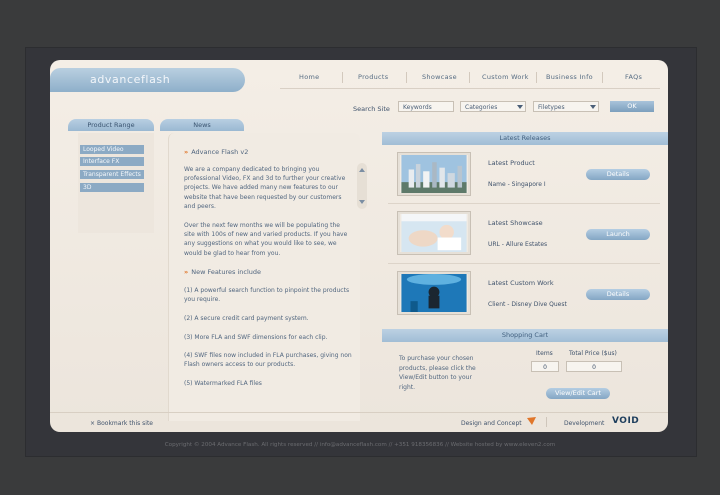  Describe the element at coordinates (525, 335) in the screenshot. I see `shopping-cart-header: Shopping Cart` at that location.